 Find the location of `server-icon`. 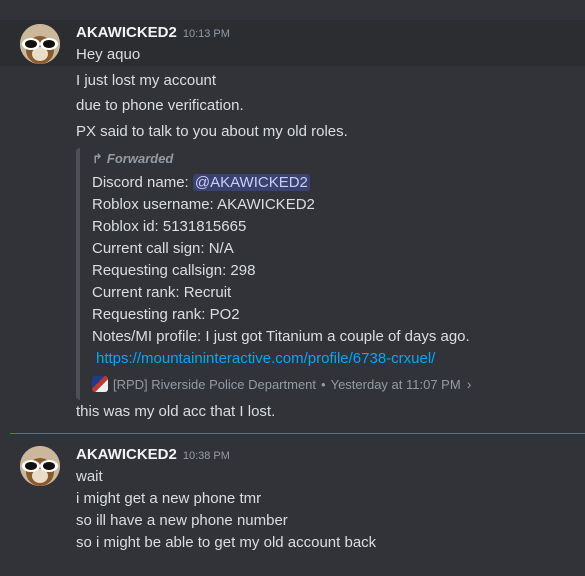

server-icon is located at coordinates (100, 384).